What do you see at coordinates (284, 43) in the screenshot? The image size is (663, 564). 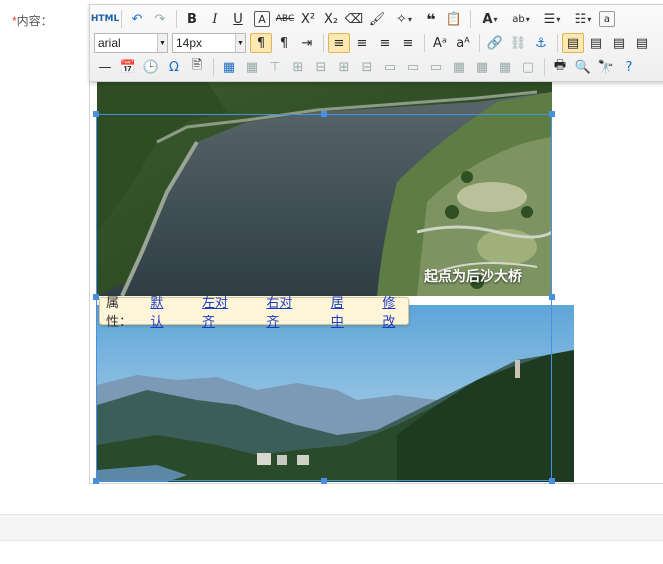 I see `rtl-direction-icon: ¶` at bounding box center [284, 43].